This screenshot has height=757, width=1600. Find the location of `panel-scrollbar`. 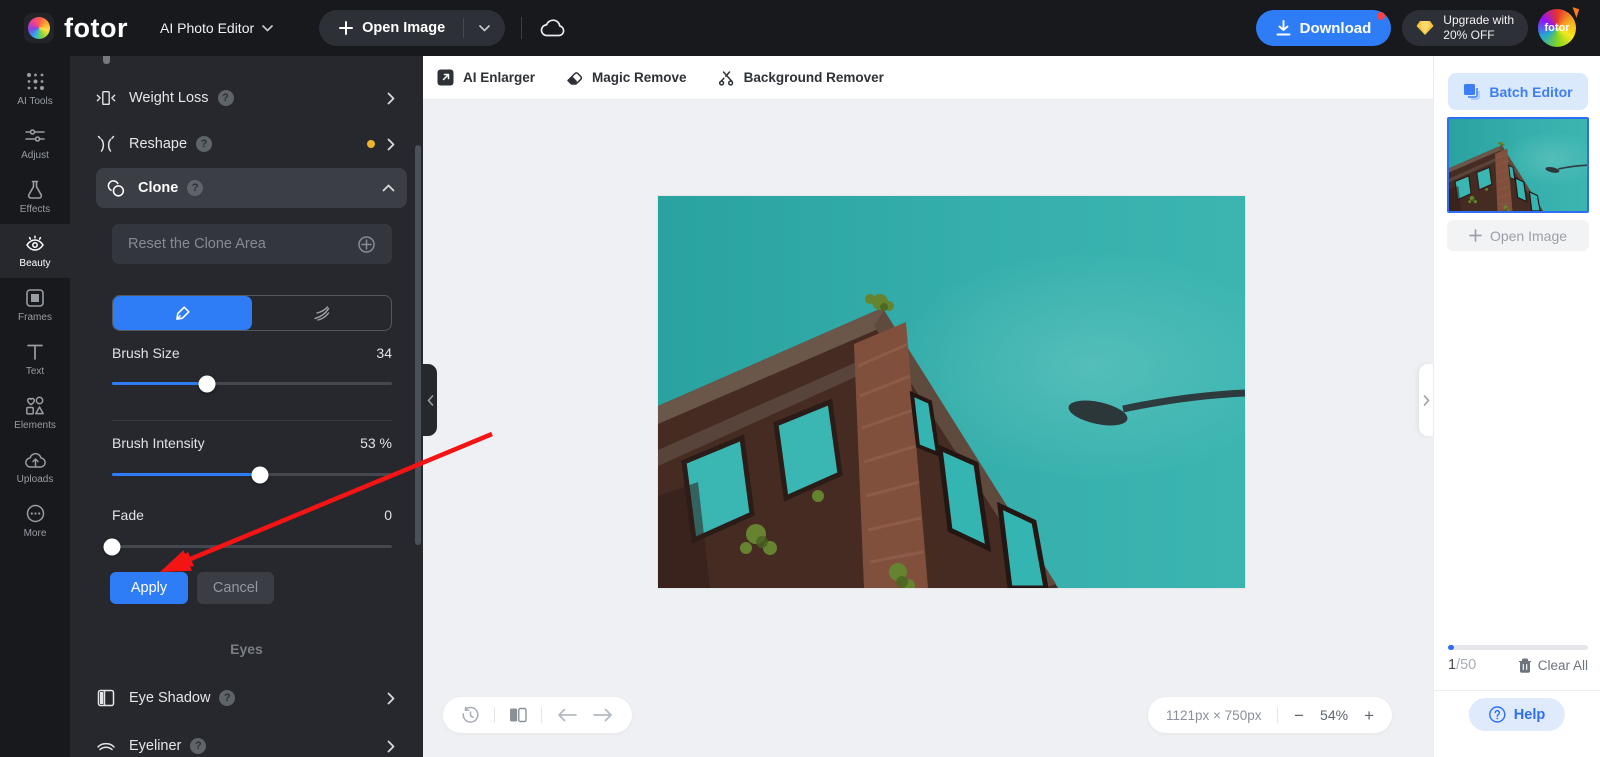

panel-scrollbar is located at coordinates (418, 345).